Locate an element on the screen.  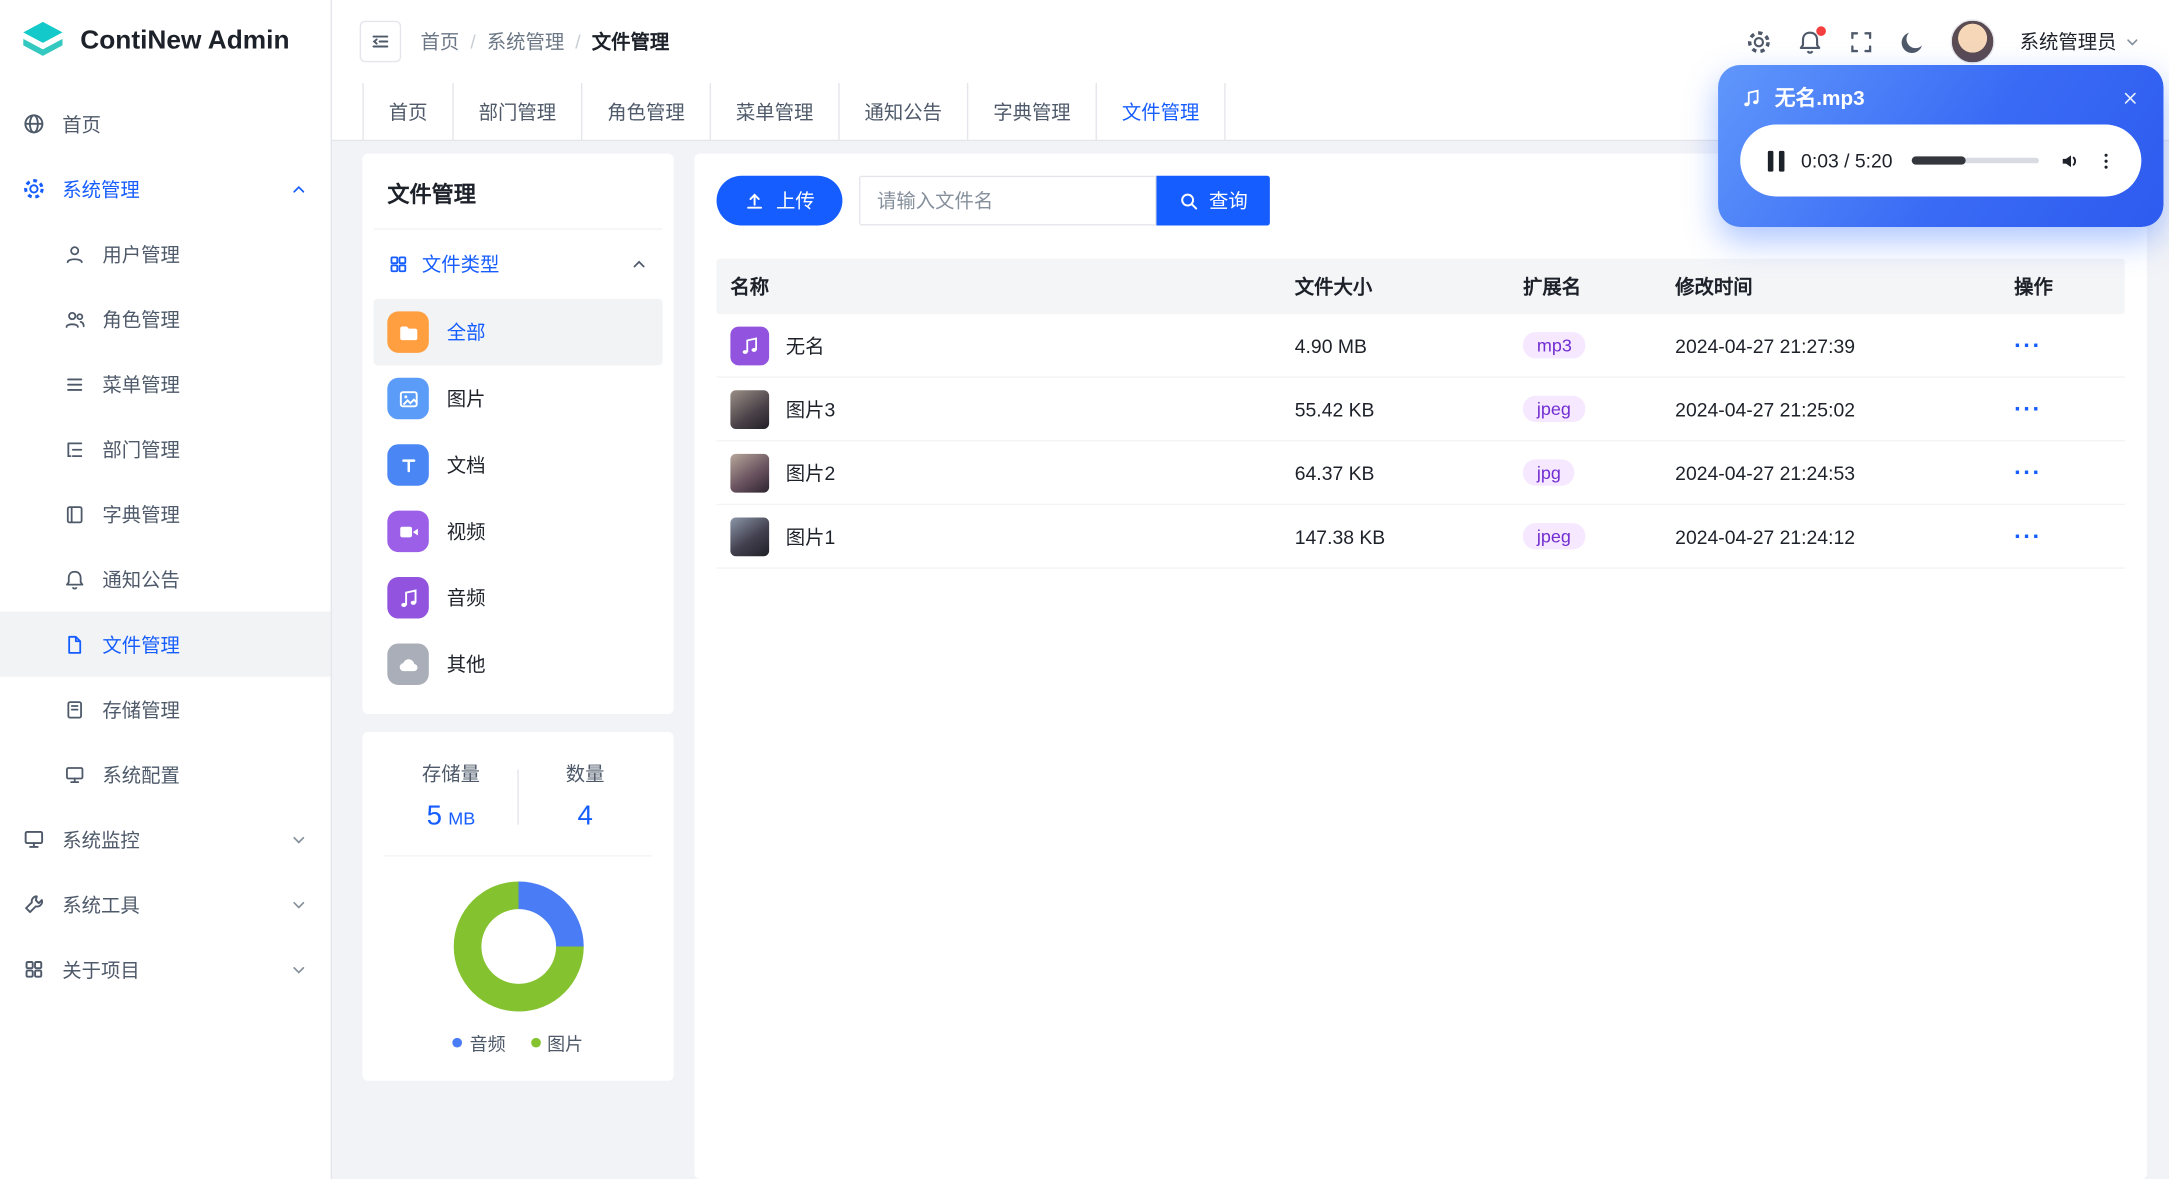
close-icon is located at coordinates (2130, 97).